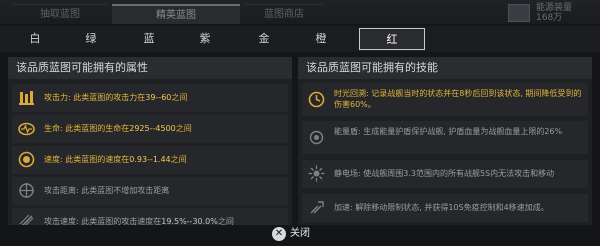 This screenshot has width=600, height=246. What do you see at coordinates (441, 207) in the screenshot?
I see `skill-text: 加速: 解除移动限制状态, 并获得10S免疫控制和4移速加成。` at bounding box center [441, 207].